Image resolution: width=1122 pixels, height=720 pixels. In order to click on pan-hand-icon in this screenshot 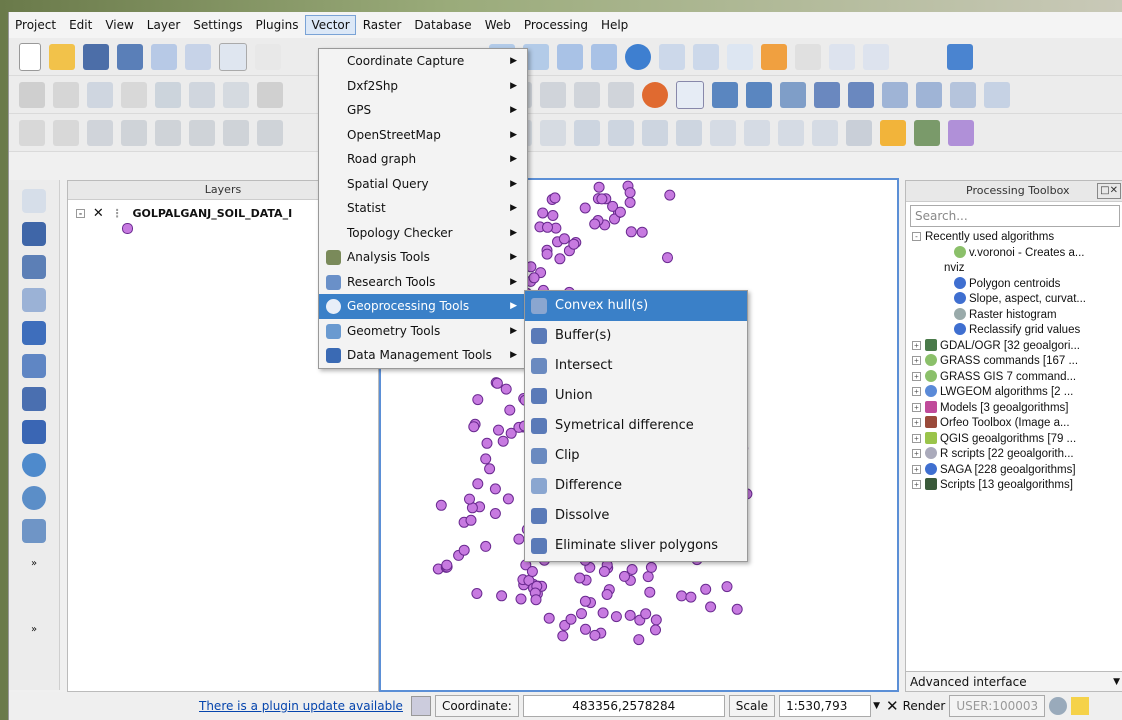, I will do `click(268, 56)`.